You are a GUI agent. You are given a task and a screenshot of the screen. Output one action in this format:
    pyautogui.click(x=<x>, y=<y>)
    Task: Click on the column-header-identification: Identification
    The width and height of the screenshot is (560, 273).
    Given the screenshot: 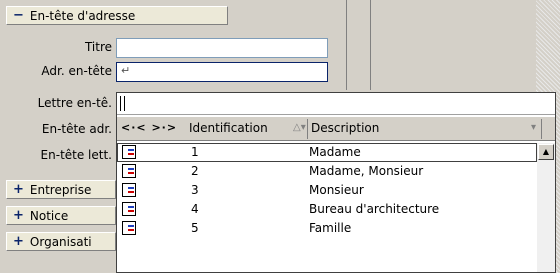 What is the action you would take?
    pyautogui.click(x=228, y=128)
    